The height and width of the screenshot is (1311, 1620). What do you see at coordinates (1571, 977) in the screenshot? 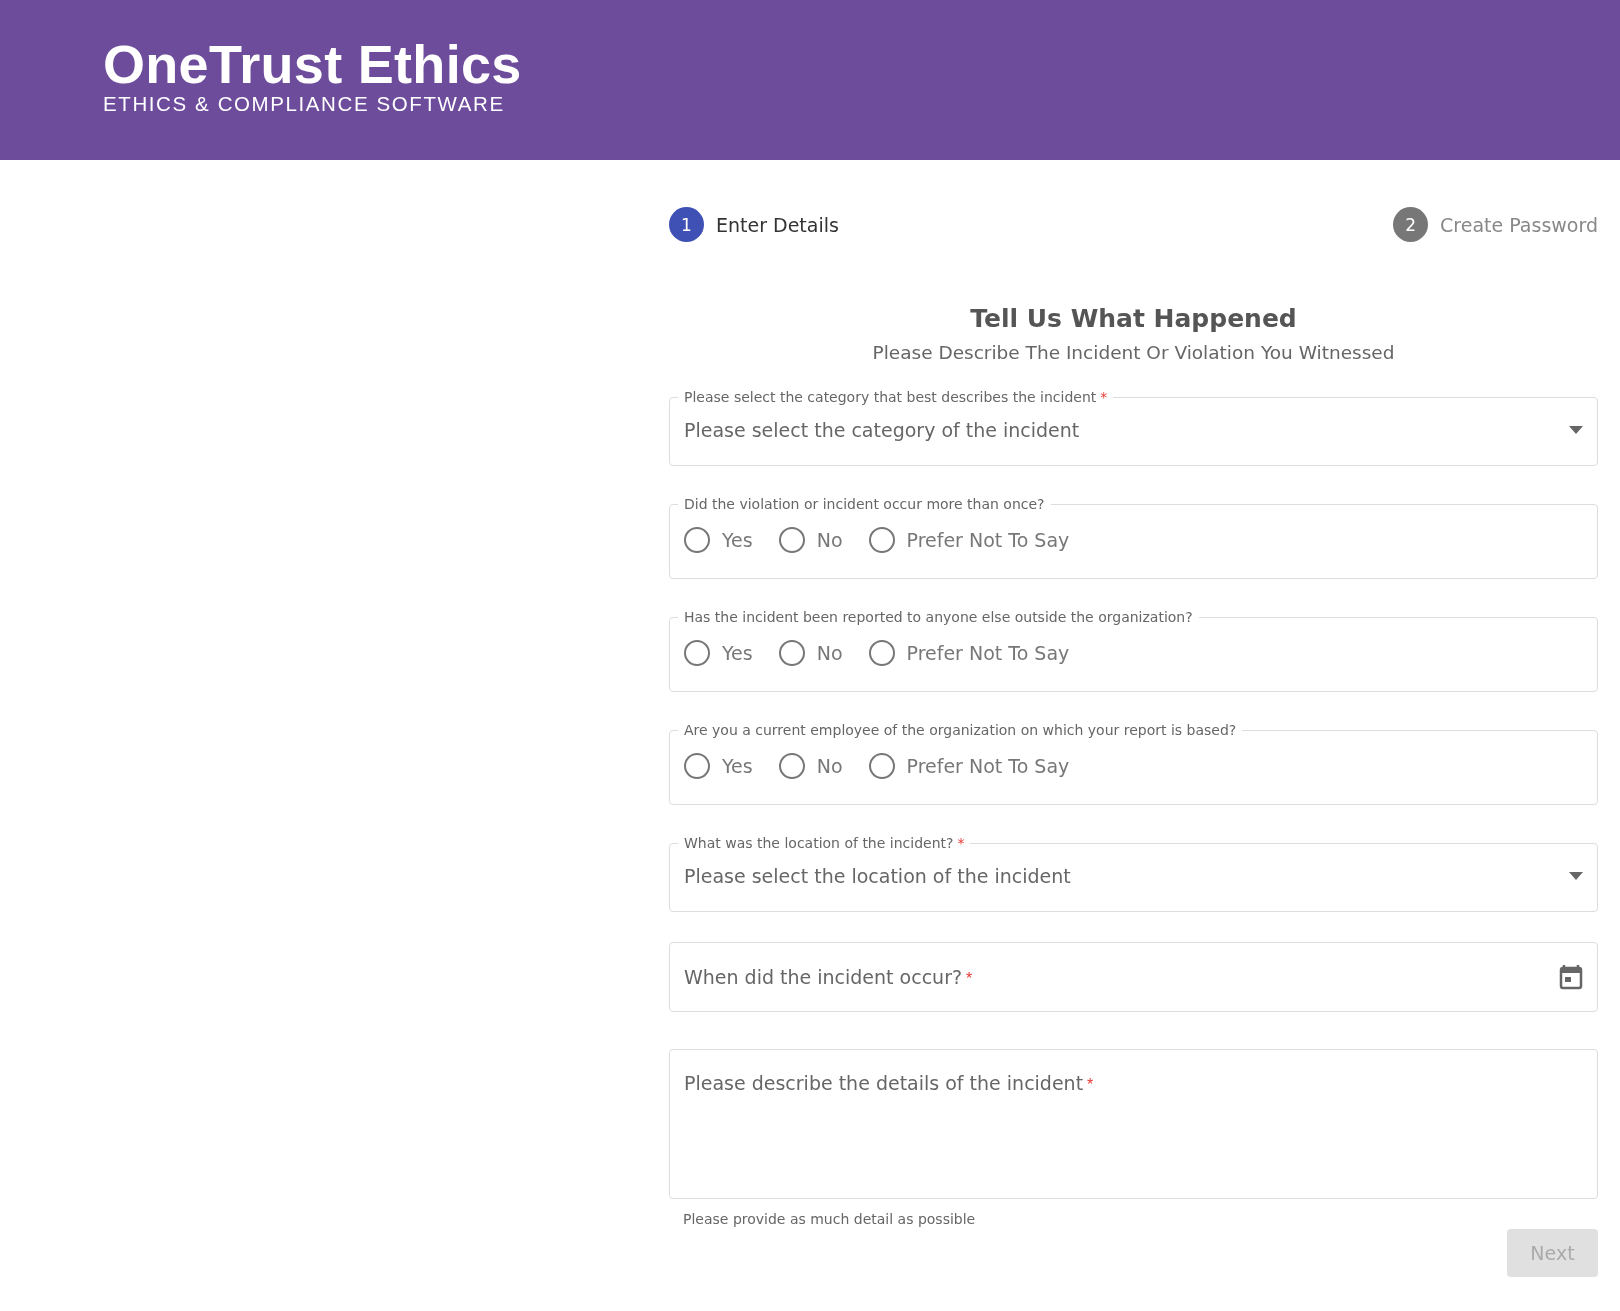
I see `calendar-icon` at bounding box center [1571, 977].